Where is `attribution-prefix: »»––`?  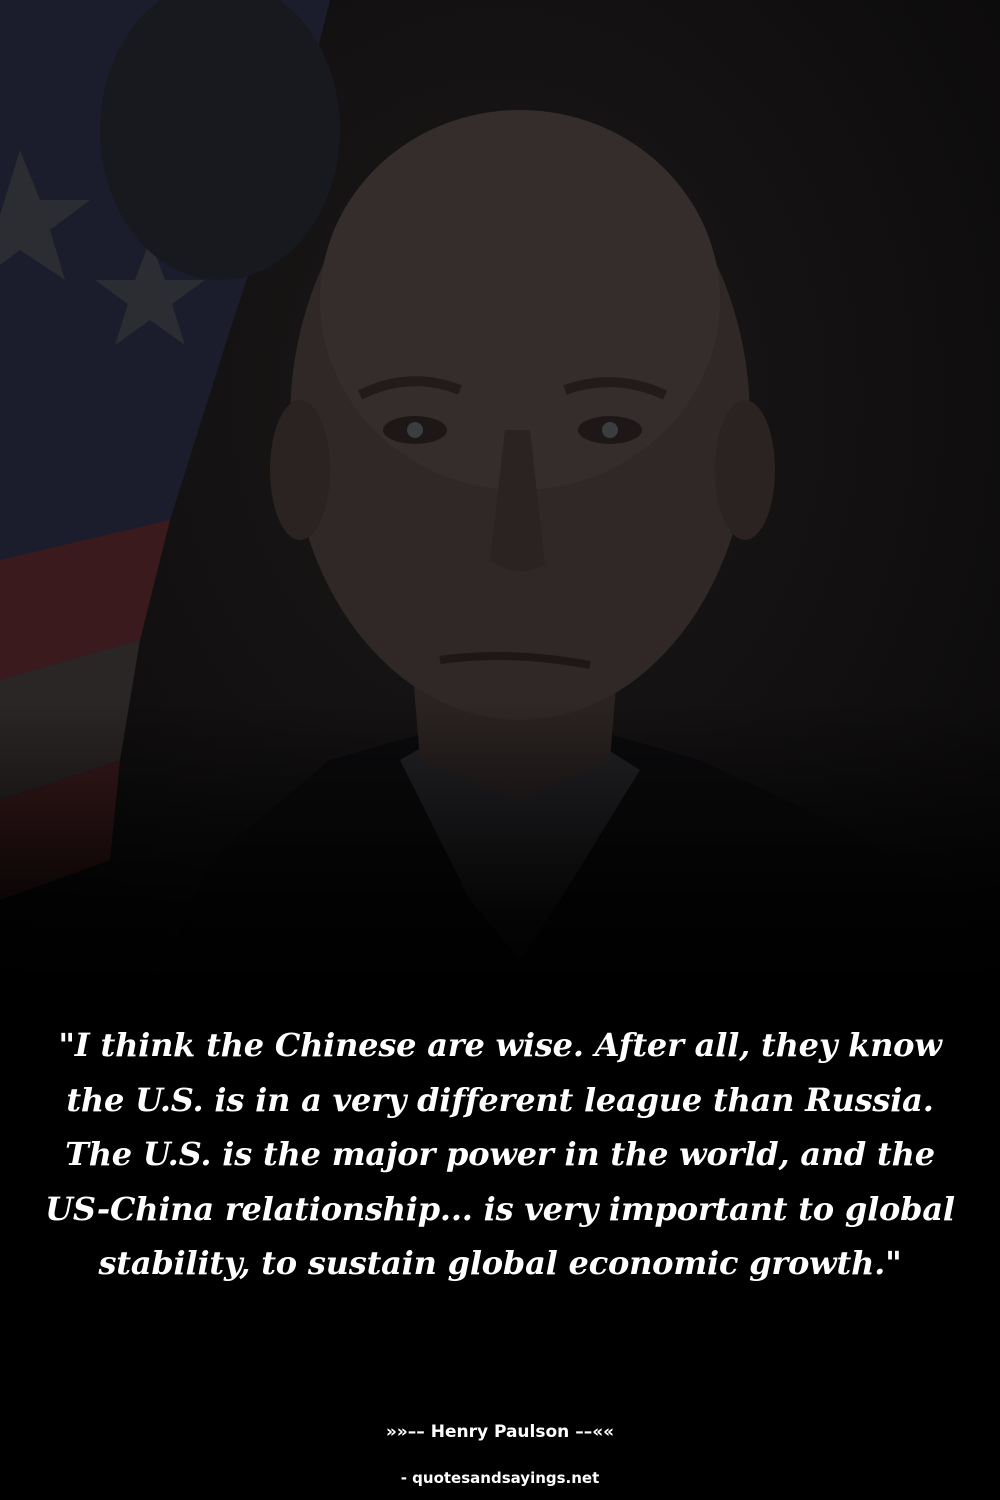
attribution-prefix: »»–– is located at coordinates (405, 1432).